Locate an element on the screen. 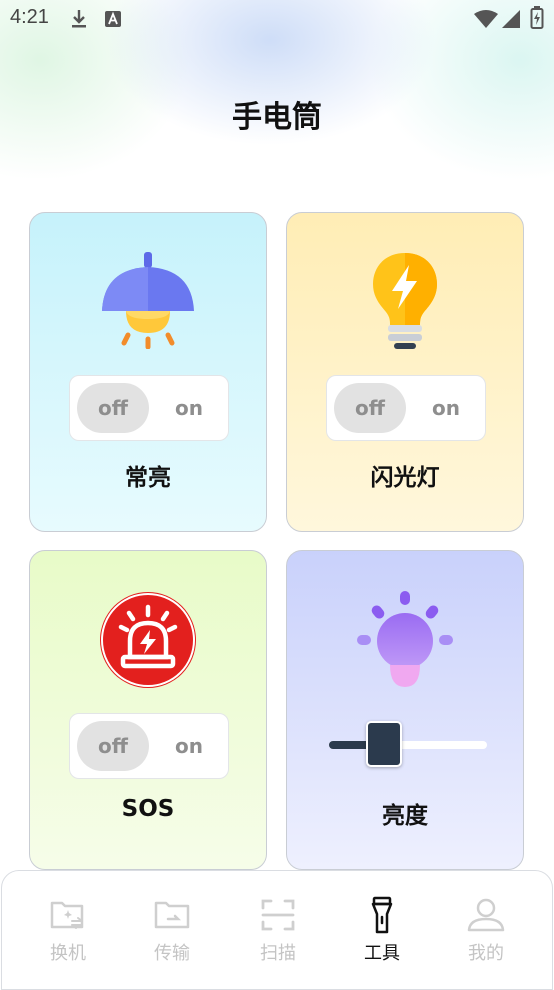 The width and height of the screenshot is (554, 990). steady-light-toggle: off on is located at coordinates (149, 408).